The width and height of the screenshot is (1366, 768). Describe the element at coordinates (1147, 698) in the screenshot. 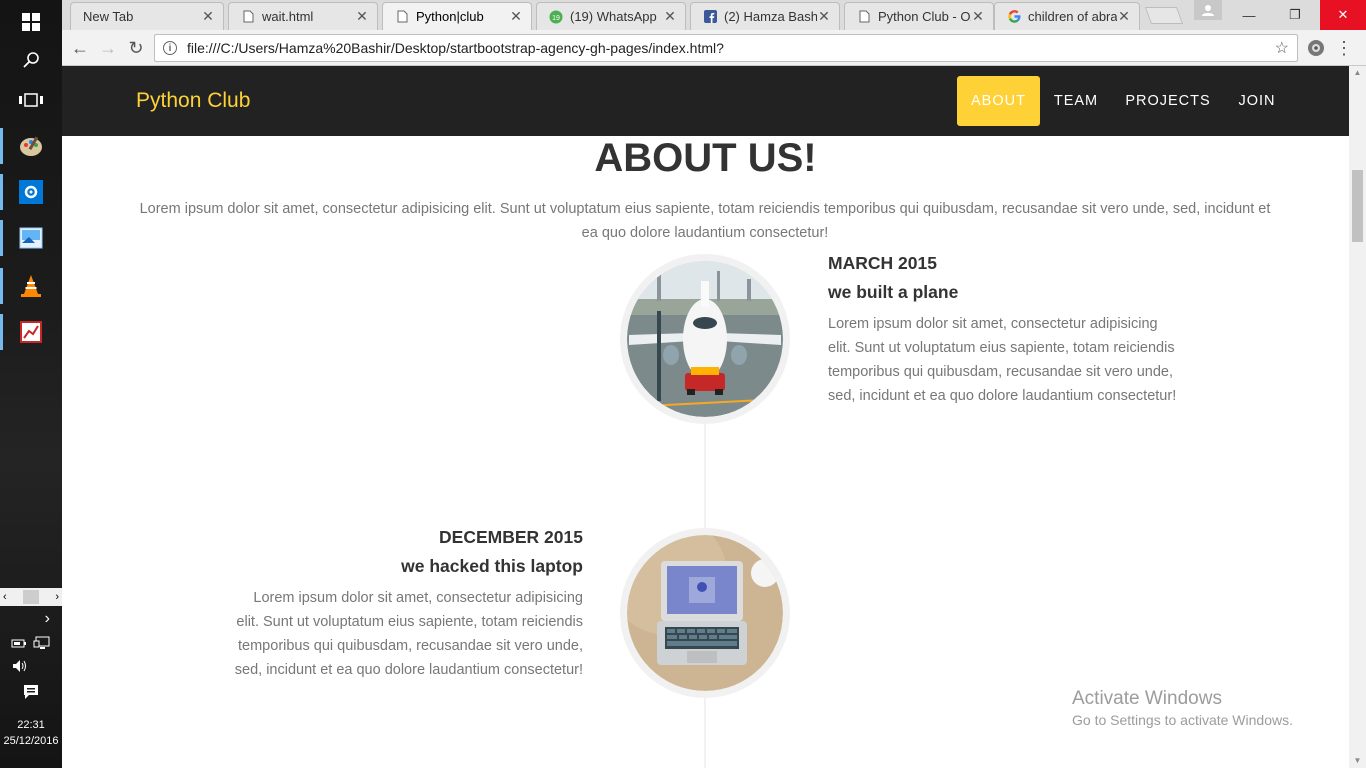

I see `watermark-title: Activate Windows` at that location.